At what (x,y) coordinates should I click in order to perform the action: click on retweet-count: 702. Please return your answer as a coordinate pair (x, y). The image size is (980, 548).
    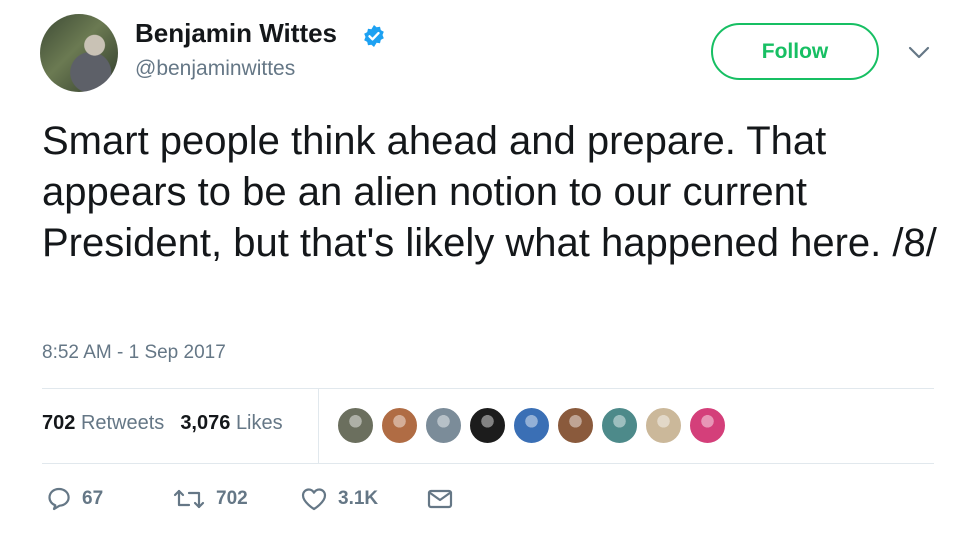
    Looking at the image, I should click on (232, 498).